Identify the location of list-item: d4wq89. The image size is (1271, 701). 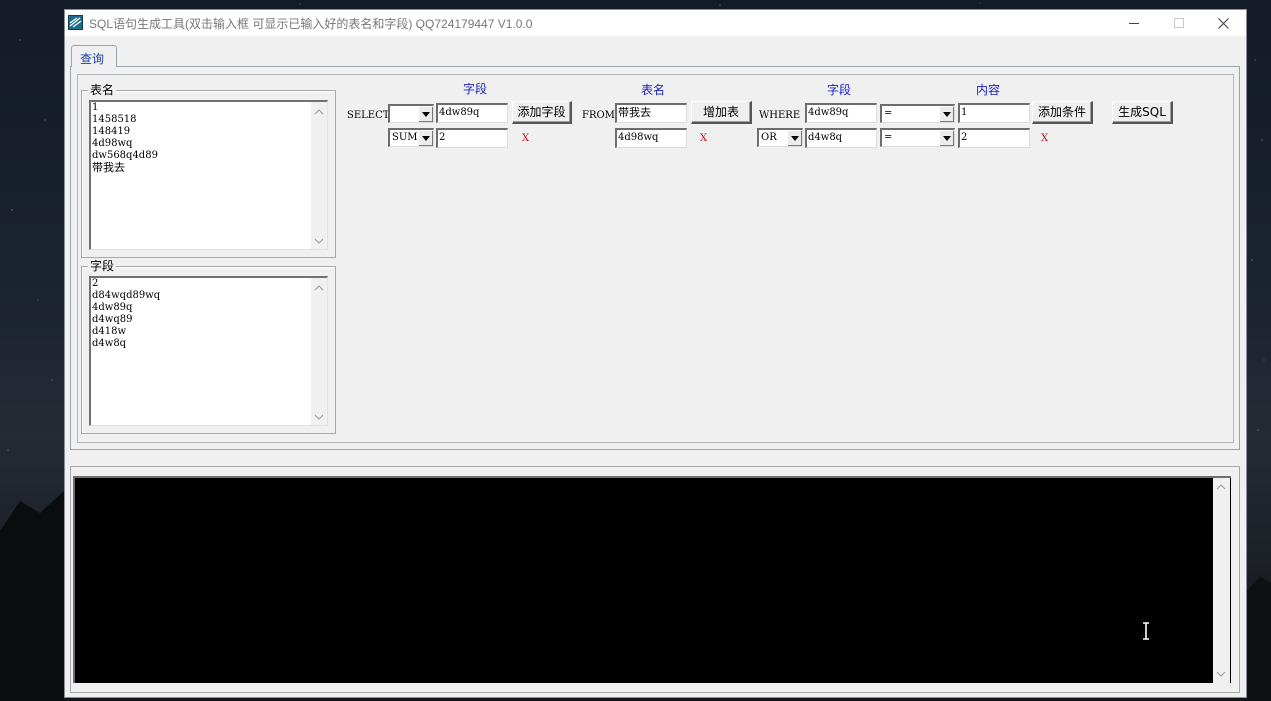
(199, 320).